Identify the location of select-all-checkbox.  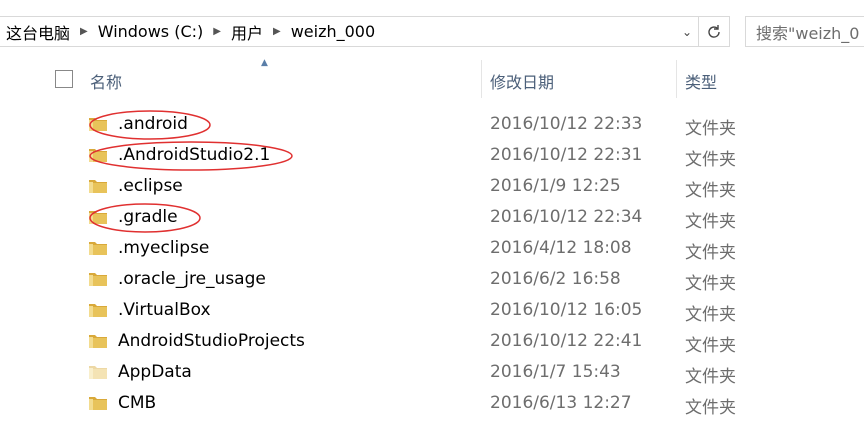
(64, 79).